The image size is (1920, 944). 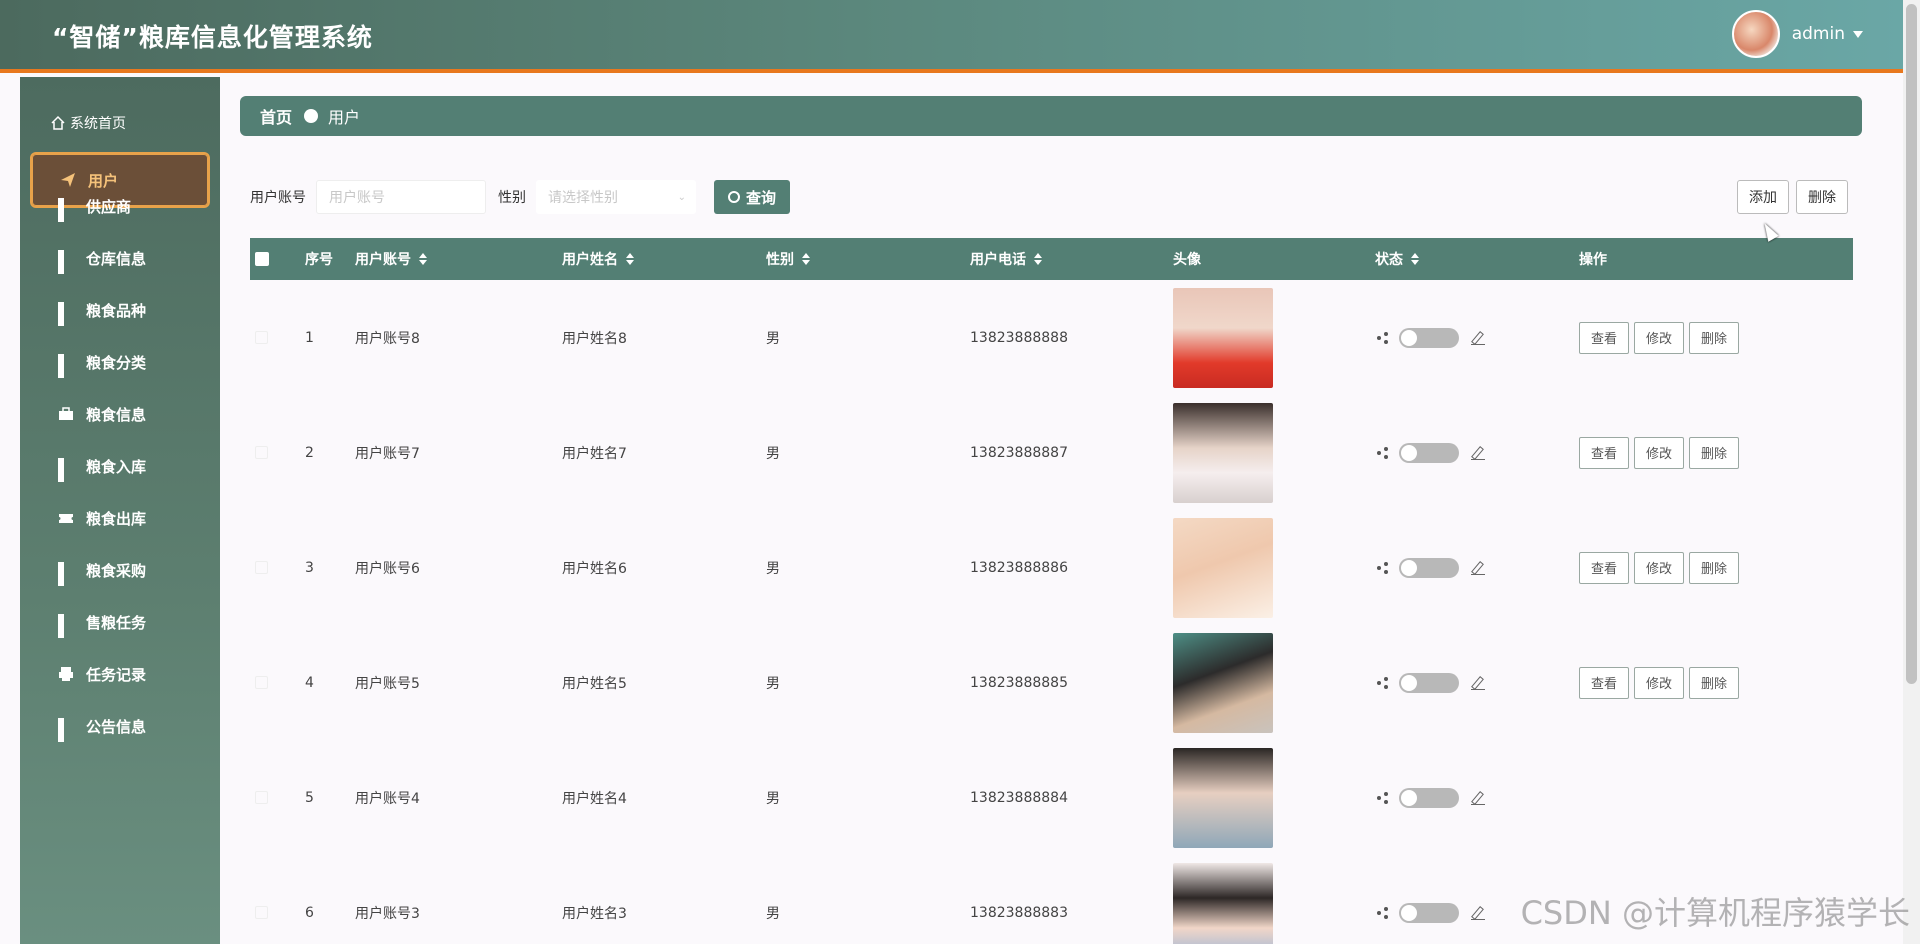 What do you see at coordinates (276, 116) in the screenshot?
I see `breadcrumb-home: 首页` at bounding box center [276, 116].